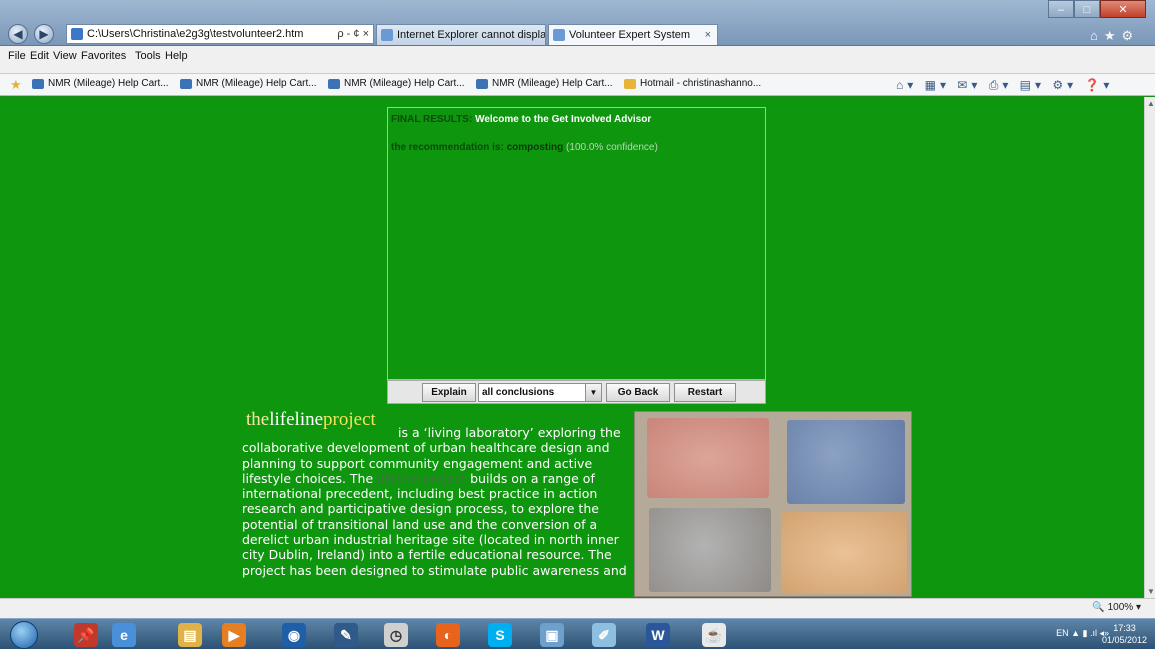 The width and height of the screenshot is (1155, 649). I want to click on hotmail-icon, so click(630, 84).